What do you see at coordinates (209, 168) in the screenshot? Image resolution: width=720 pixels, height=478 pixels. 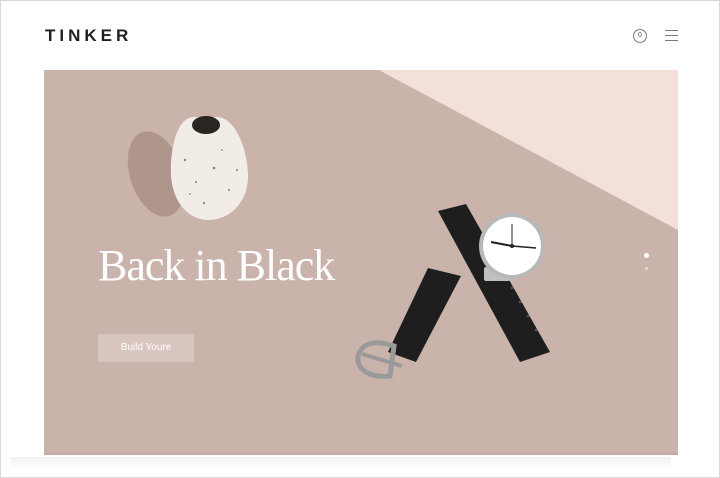 I see `speckled-vase` at bounding box center [209, 168].